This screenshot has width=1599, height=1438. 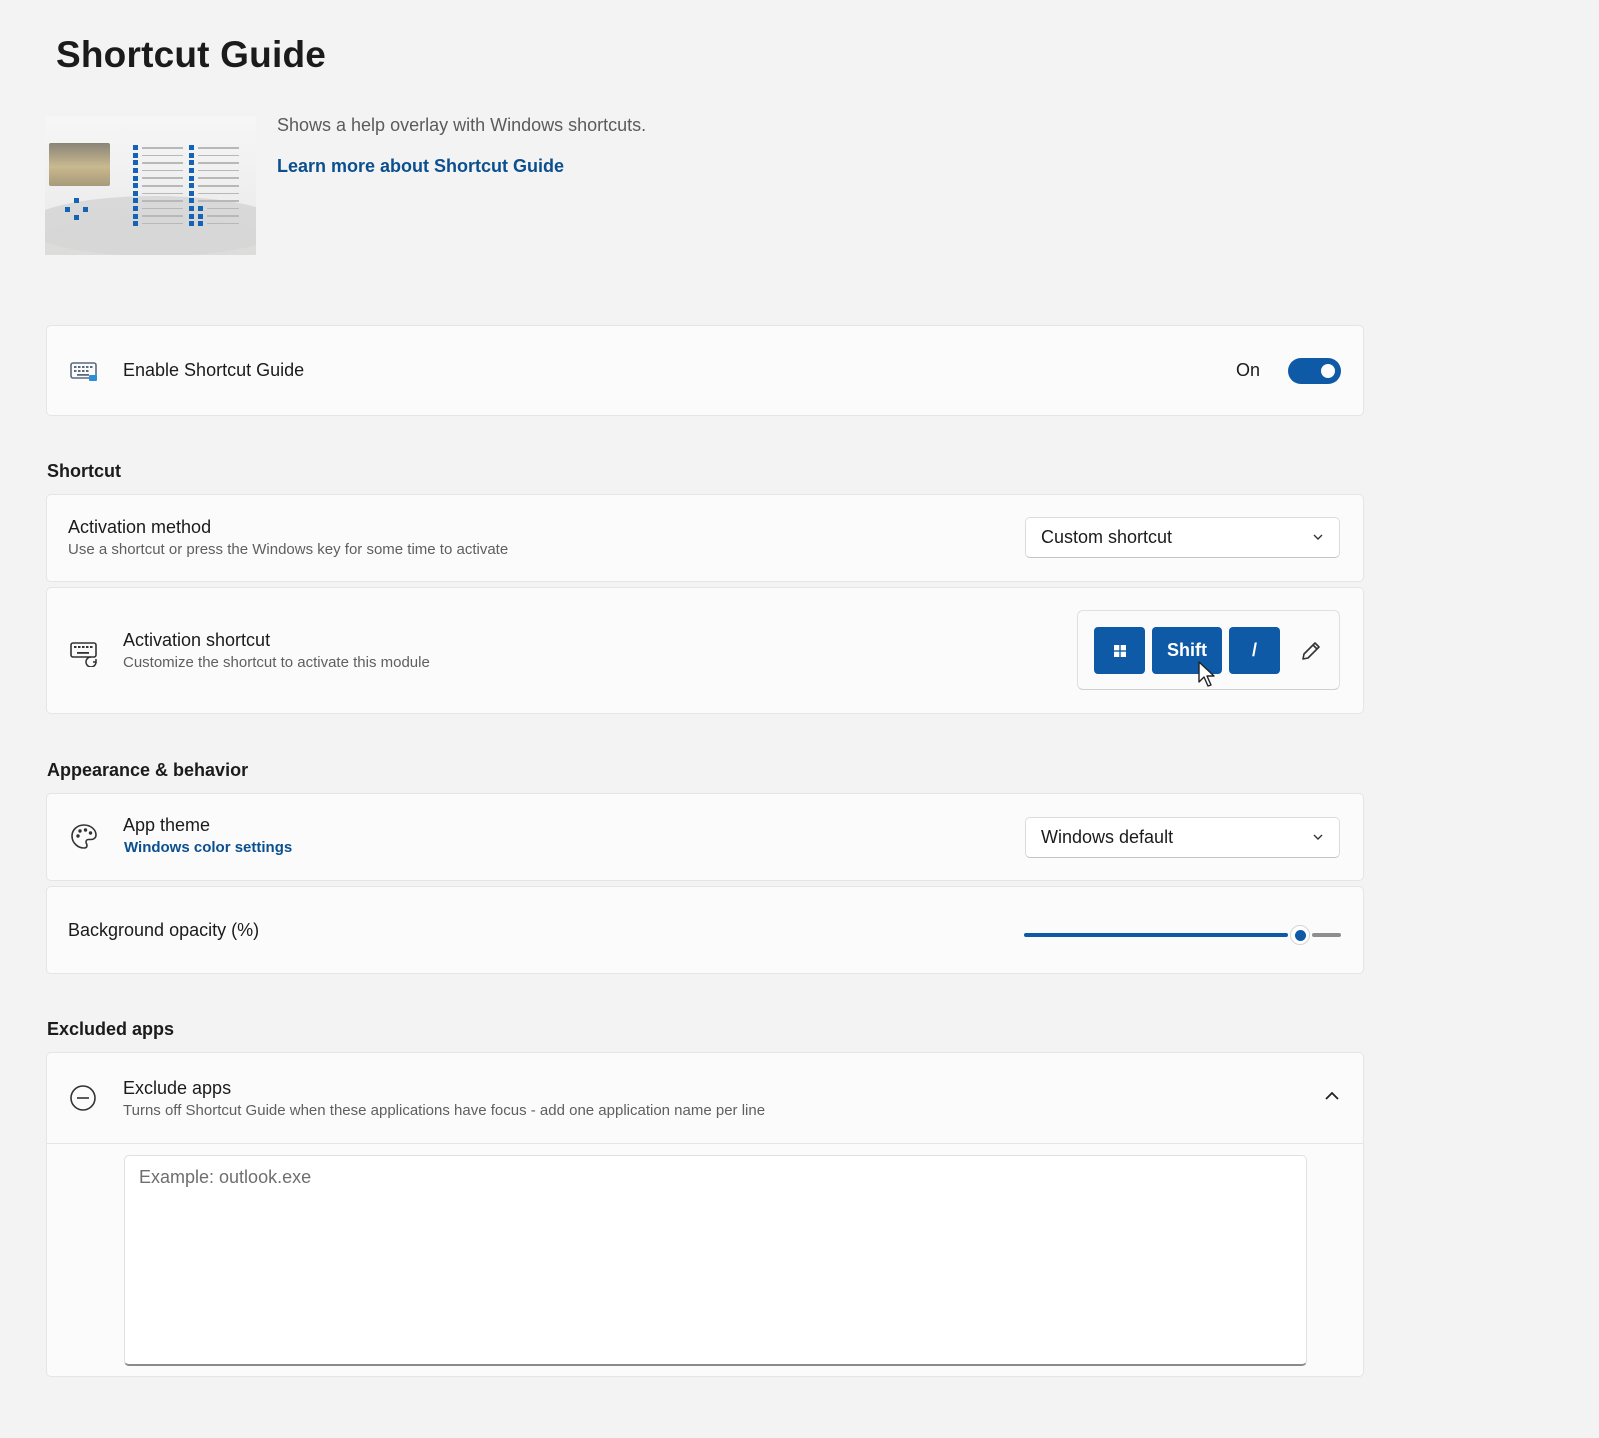 What do you see at coordinates (1107, 537) in the screenshot?
I see `activation-method-selected: Custom shortcut` at bounding box center [1107, 537].